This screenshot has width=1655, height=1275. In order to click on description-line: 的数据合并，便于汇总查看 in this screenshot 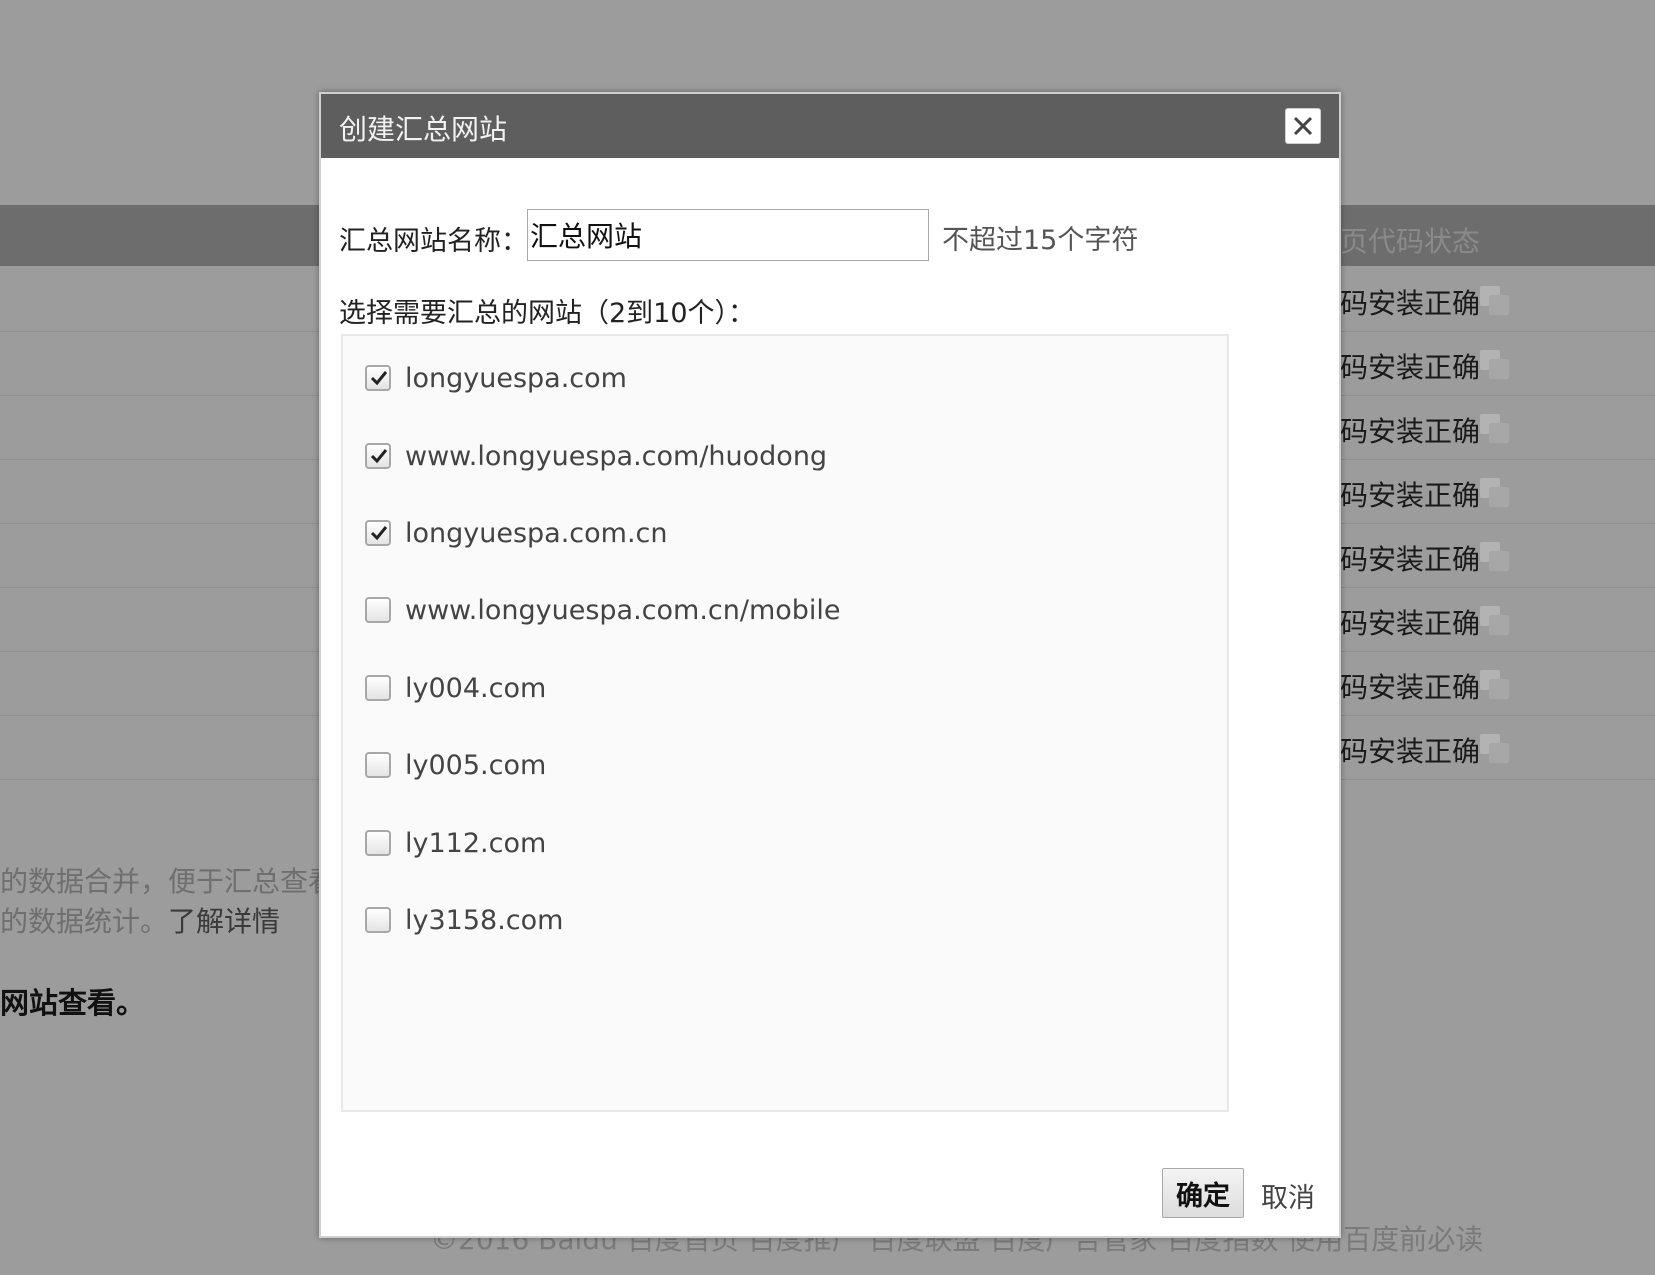, I will do `click(168, 881)`.